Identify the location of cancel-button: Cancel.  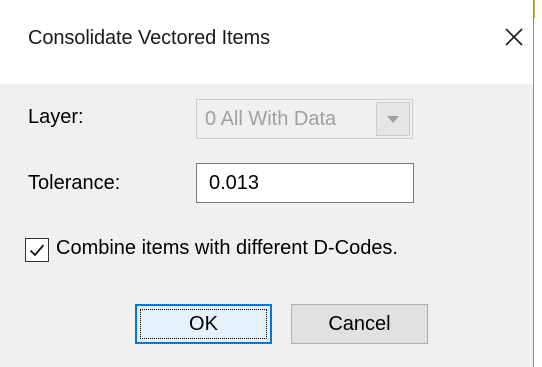
(359, 324).